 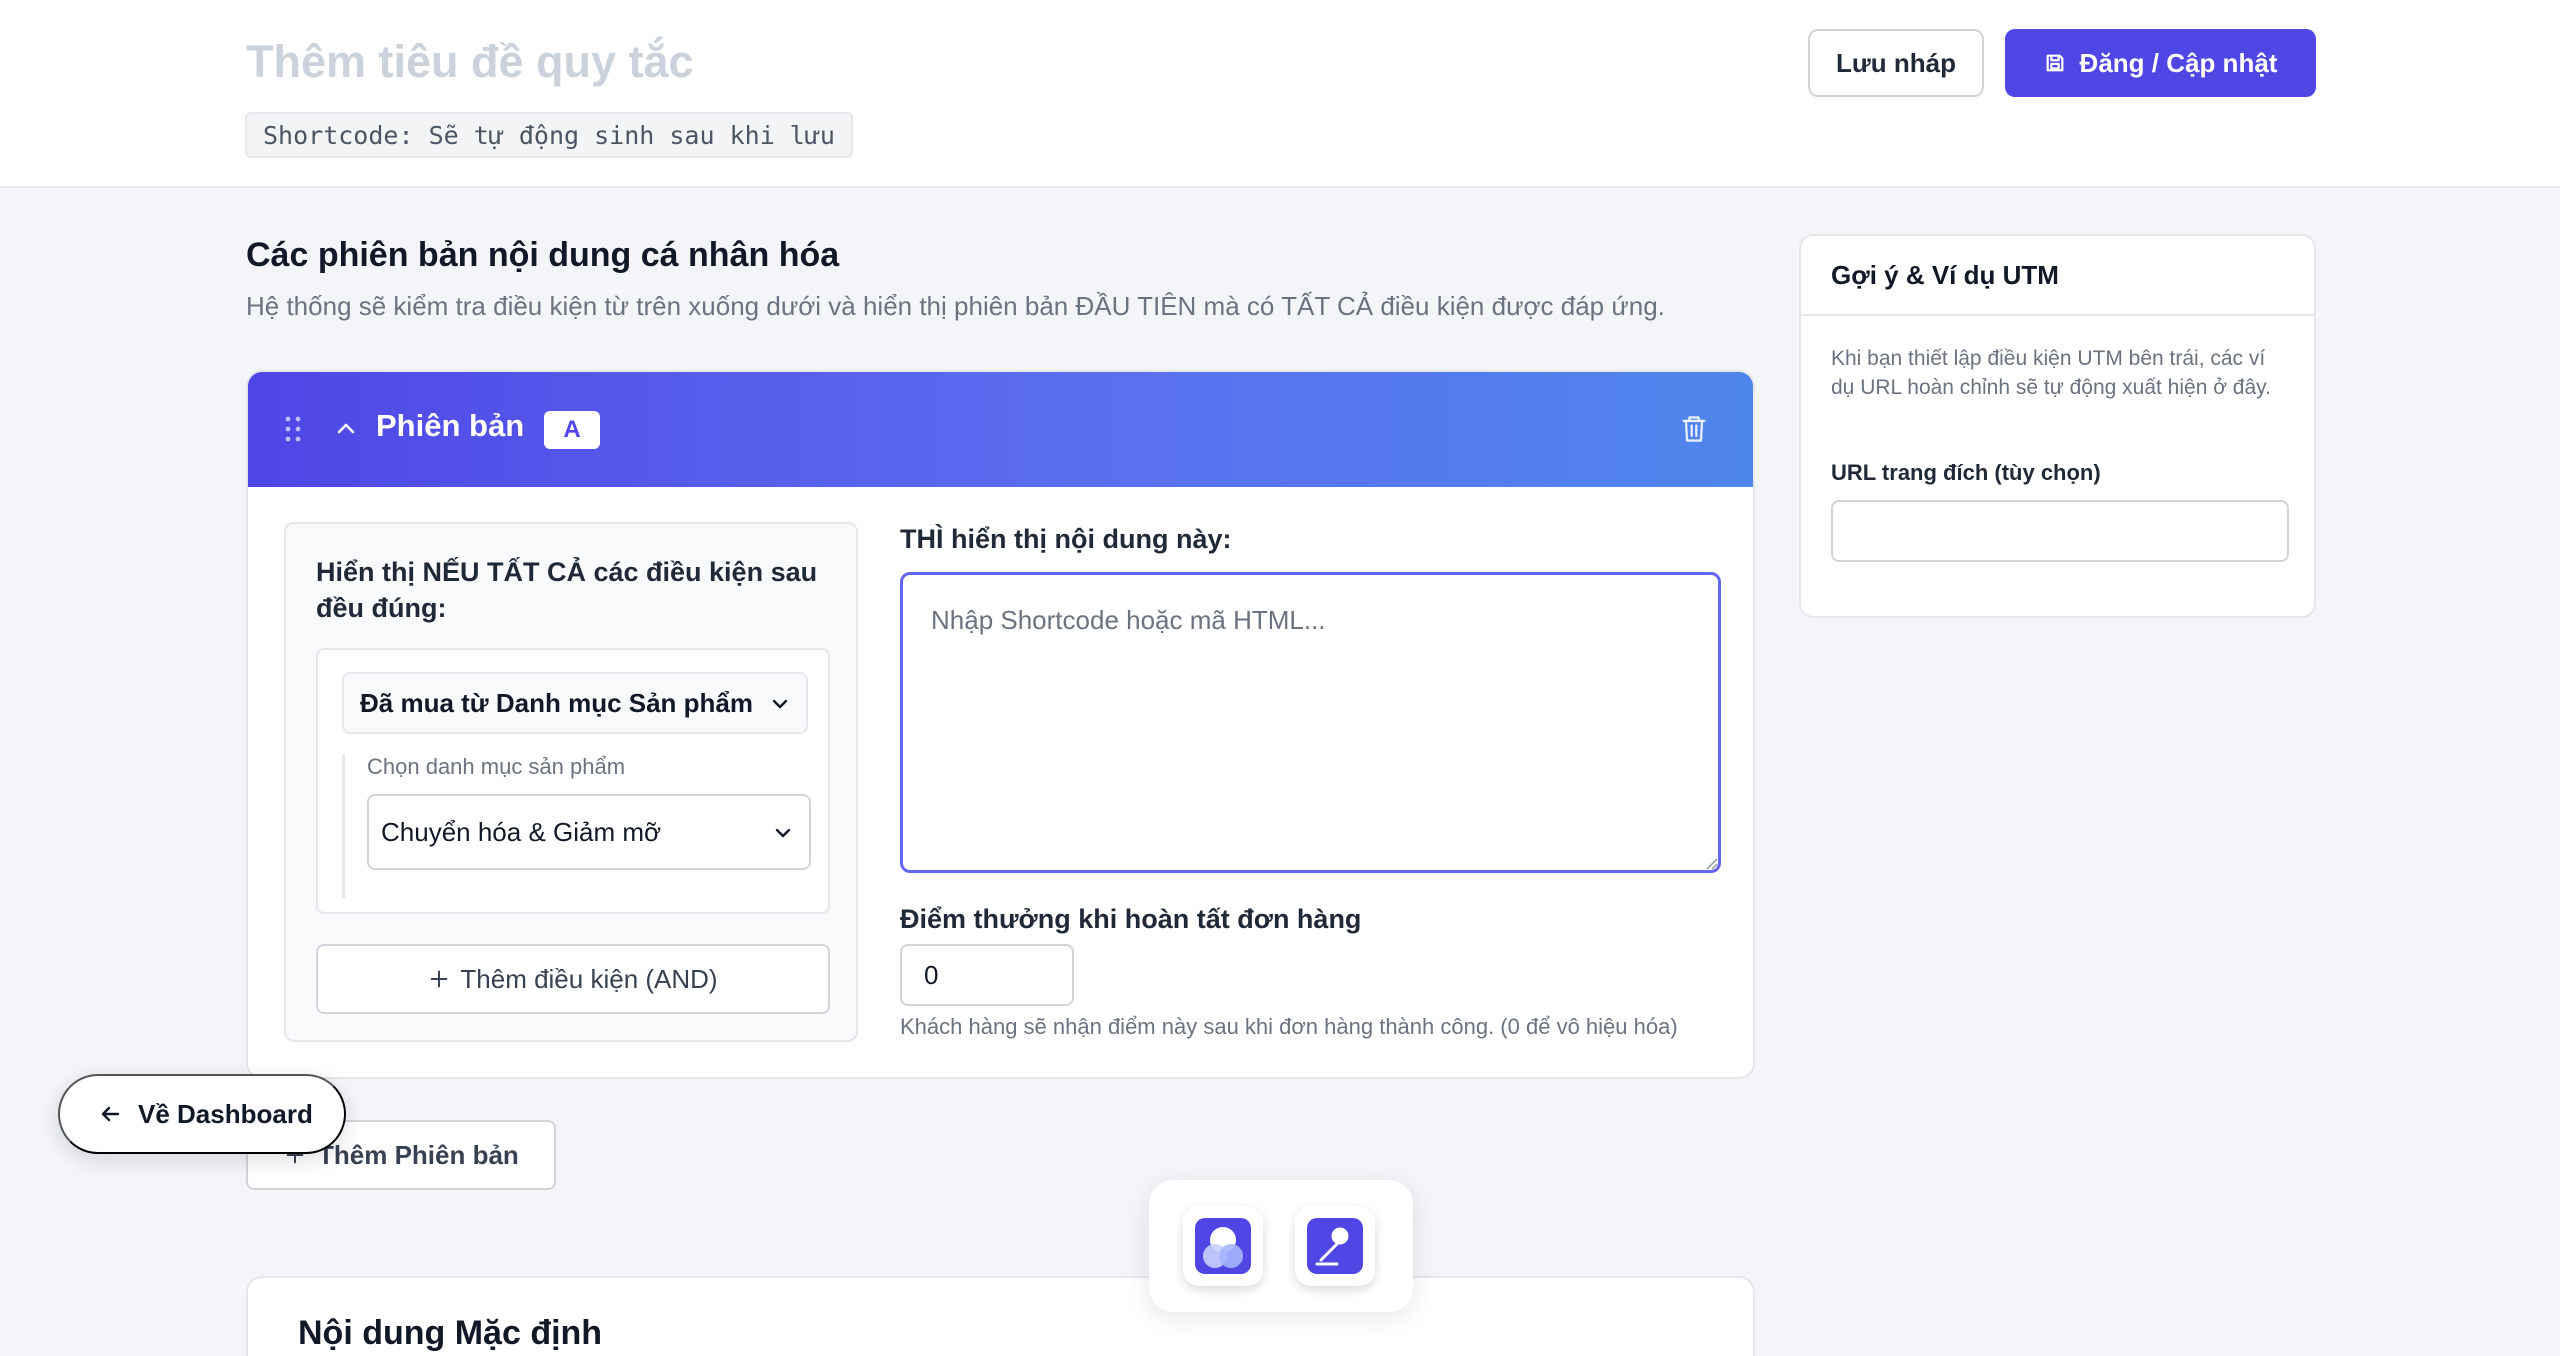 I want to click on utm-hints-title: Gợi ý & Ví dụ UTM, so click(x=1945, y=275).